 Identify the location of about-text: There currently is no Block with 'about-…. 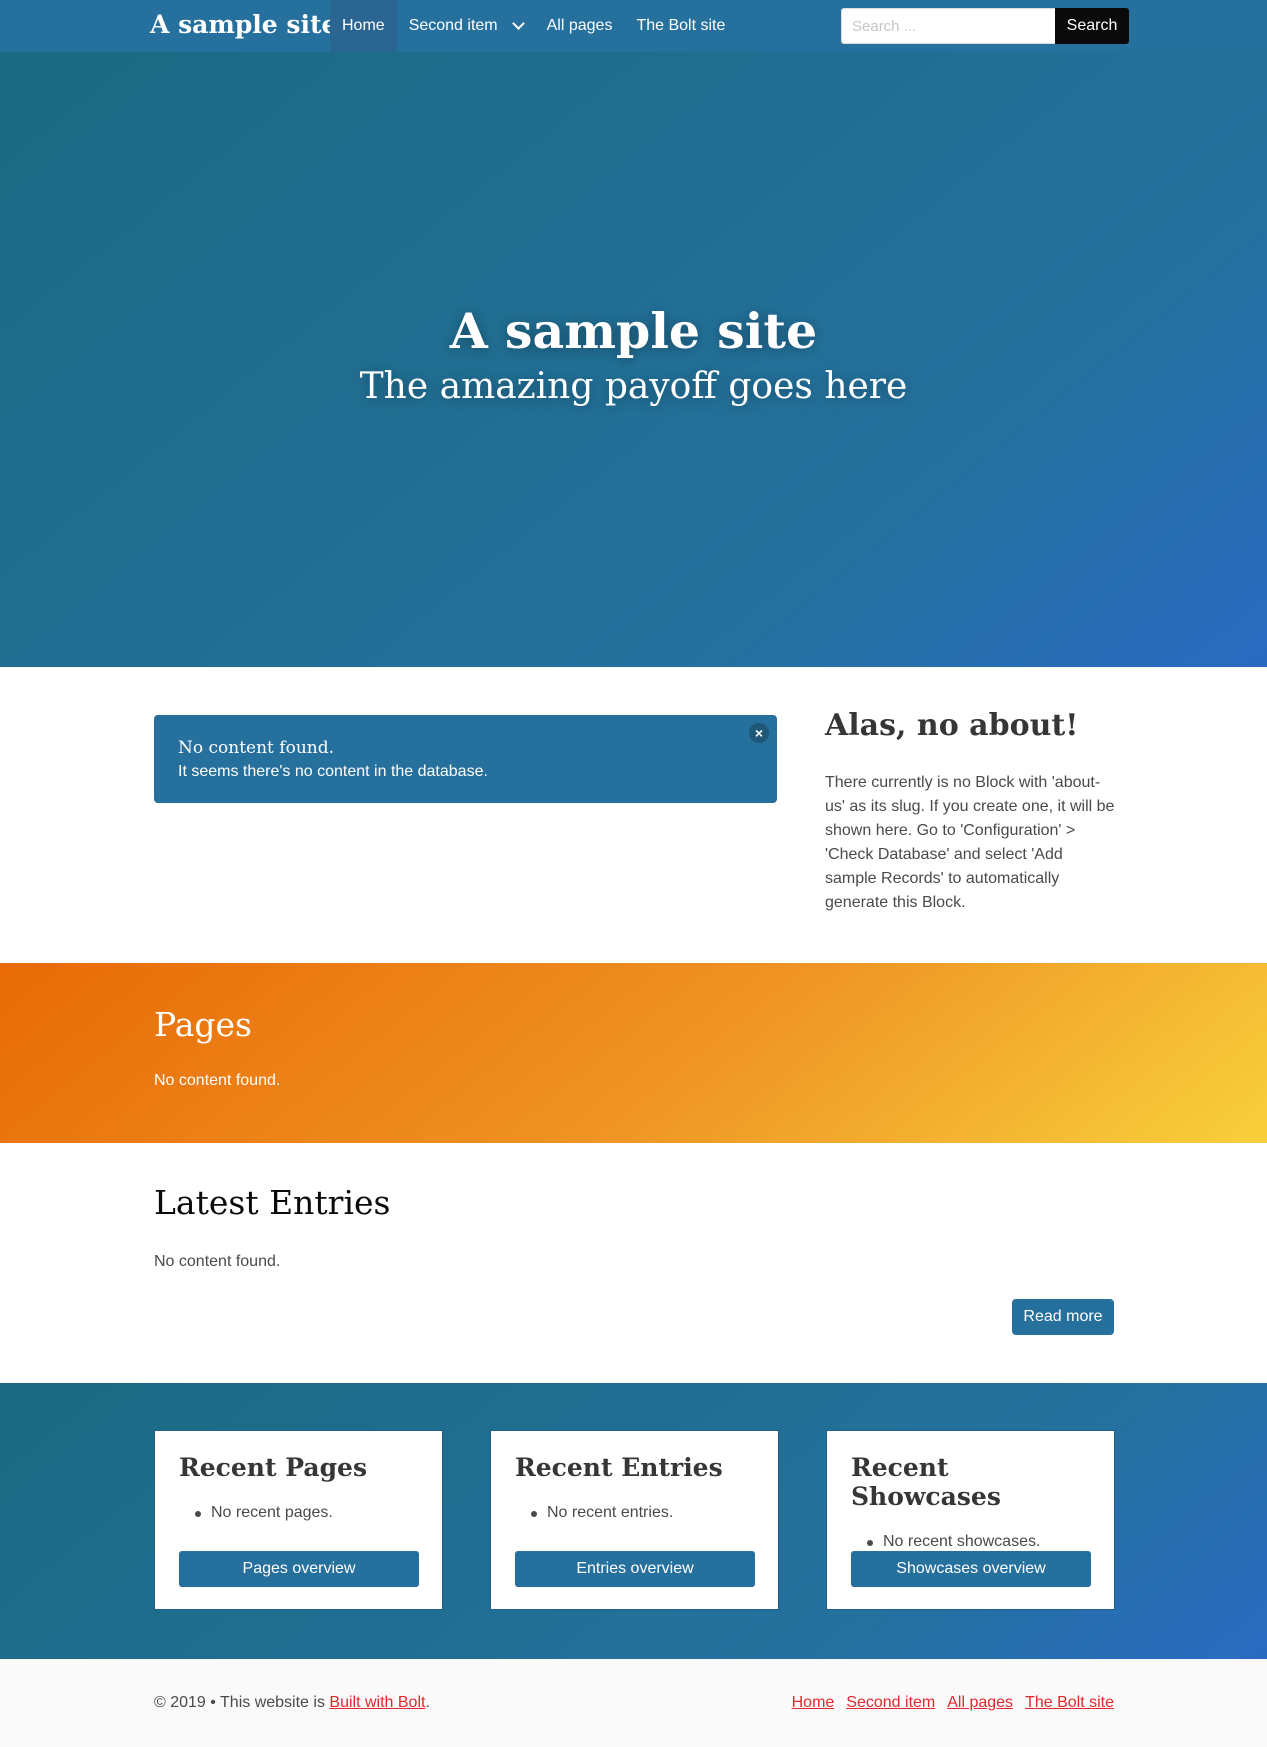
(970, 842).